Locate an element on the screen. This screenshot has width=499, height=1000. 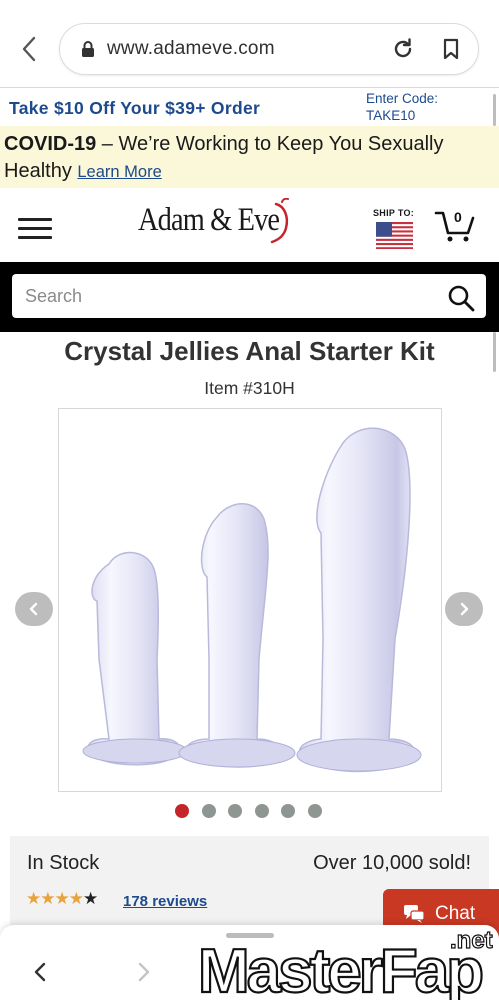
reload-icon is located at coordinates (403, 49).